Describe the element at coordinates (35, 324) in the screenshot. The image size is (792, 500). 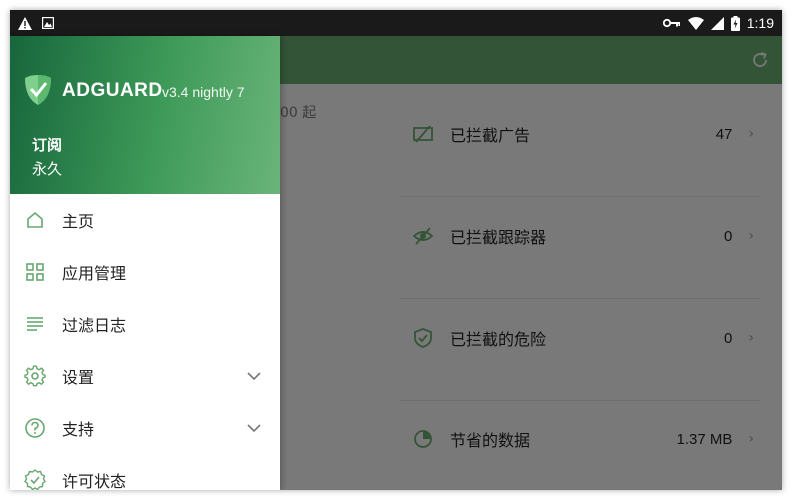
I see `filter-log-icon` at that location.